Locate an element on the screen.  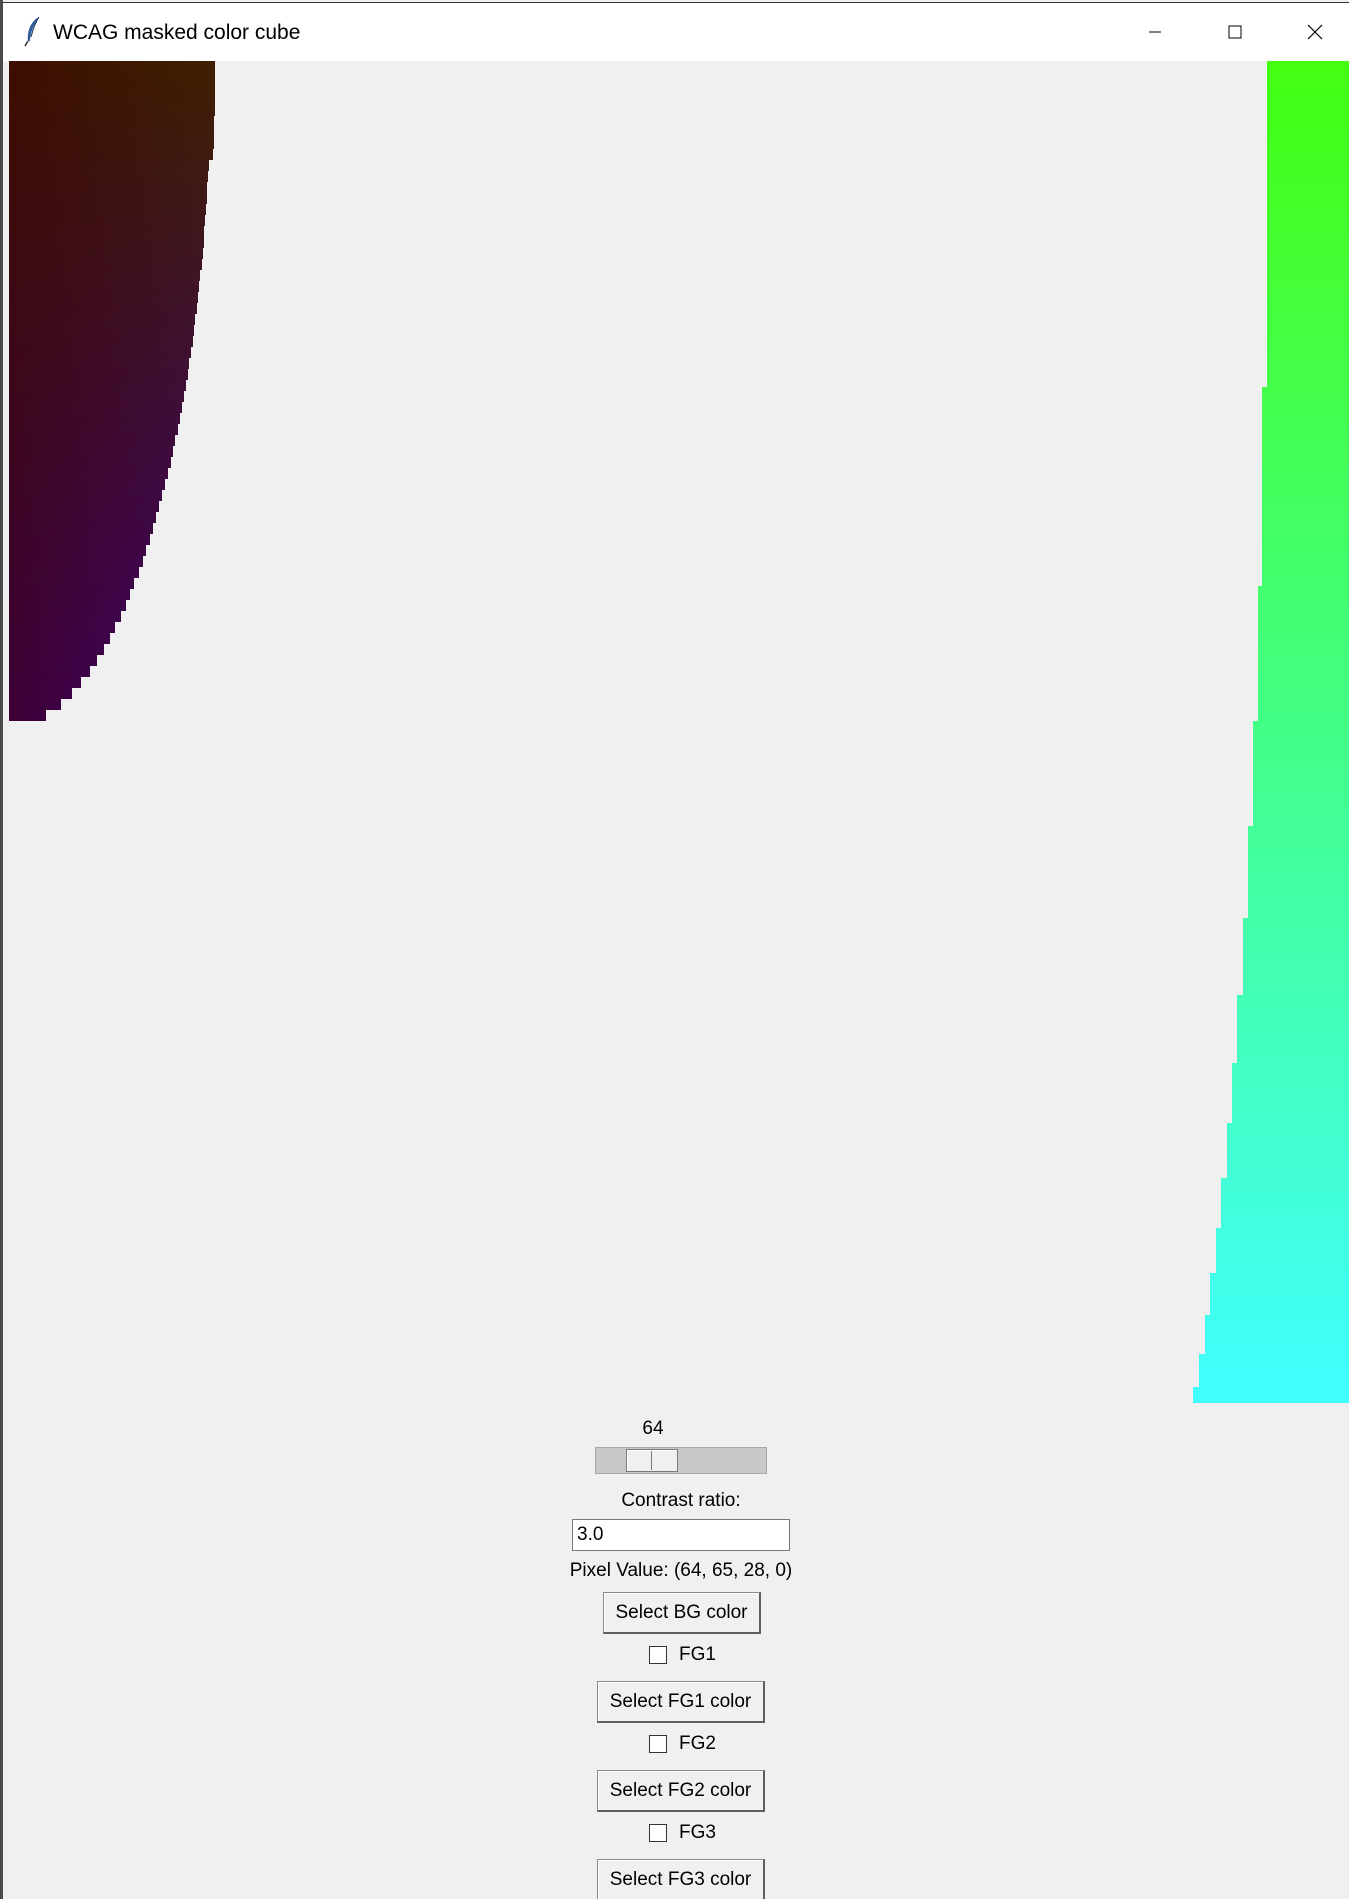
scale-slider-handle is located at coordinates (652, 1460).